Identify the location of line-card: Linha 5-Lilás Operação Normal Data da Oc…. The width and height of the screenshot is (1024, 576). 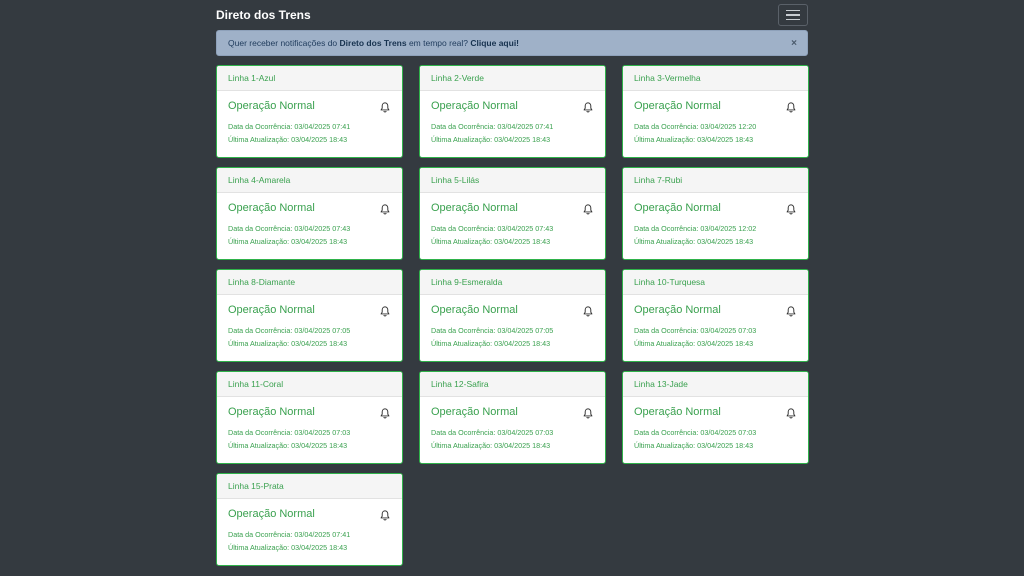
(512, 213).